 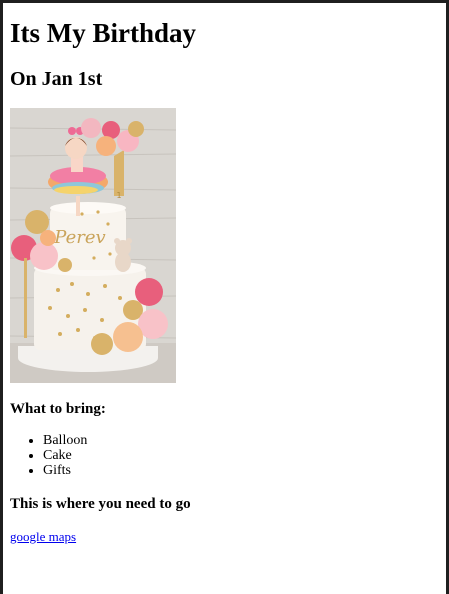 What do you see at coordinates (224, 1) in the screenshot?
I see `window-top-border` at bounding box center [224, 1].